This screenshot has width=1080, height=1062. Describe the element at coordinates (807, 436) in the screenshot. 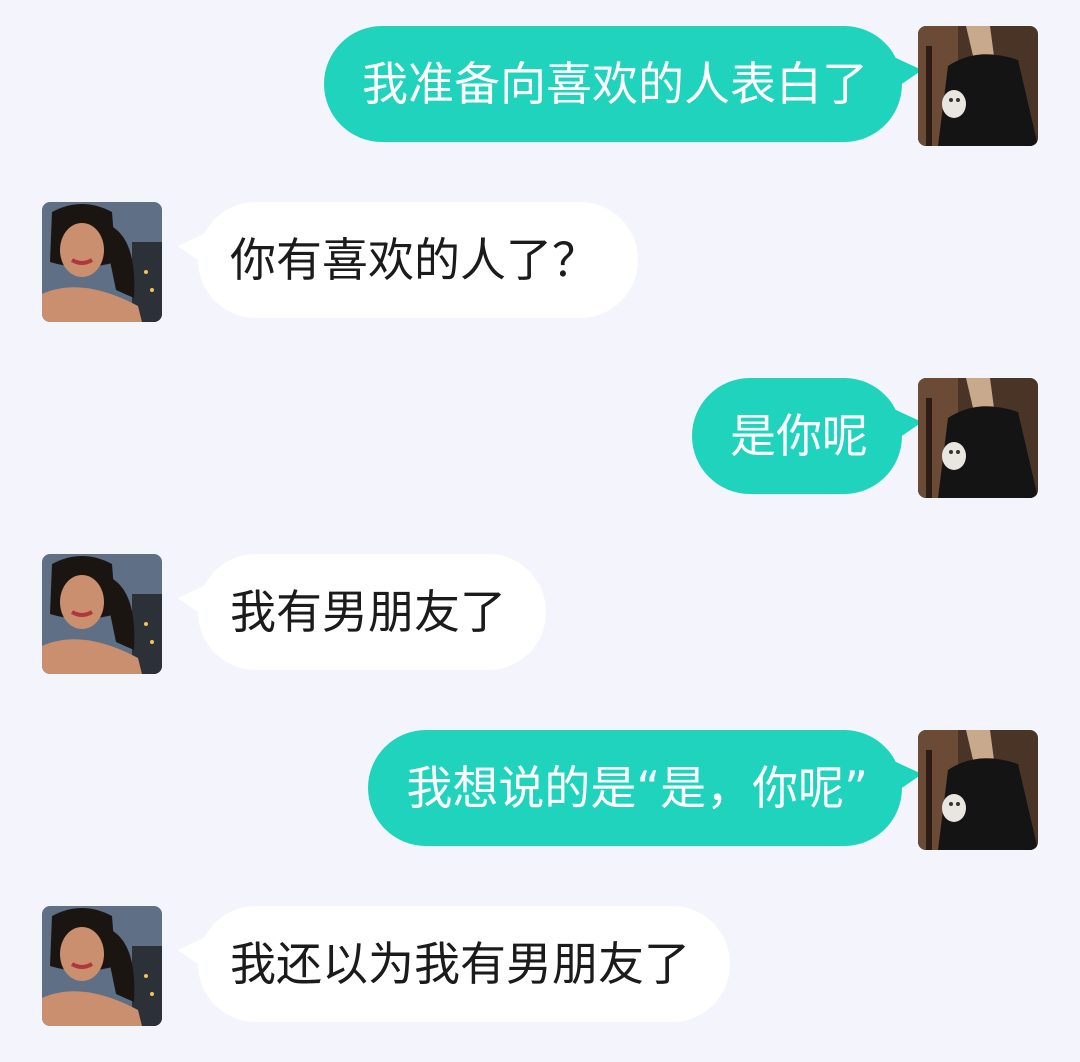

I see `message-bubble-sent: 是你呢` at that location.